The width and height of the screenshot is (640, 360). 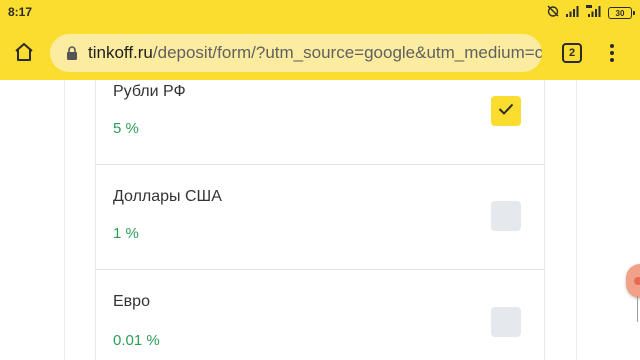 What do you see at coordinates (149, 91) in the screenshot?
I see `currency-name: Рубли РФ` at bounding box center [149, 91].